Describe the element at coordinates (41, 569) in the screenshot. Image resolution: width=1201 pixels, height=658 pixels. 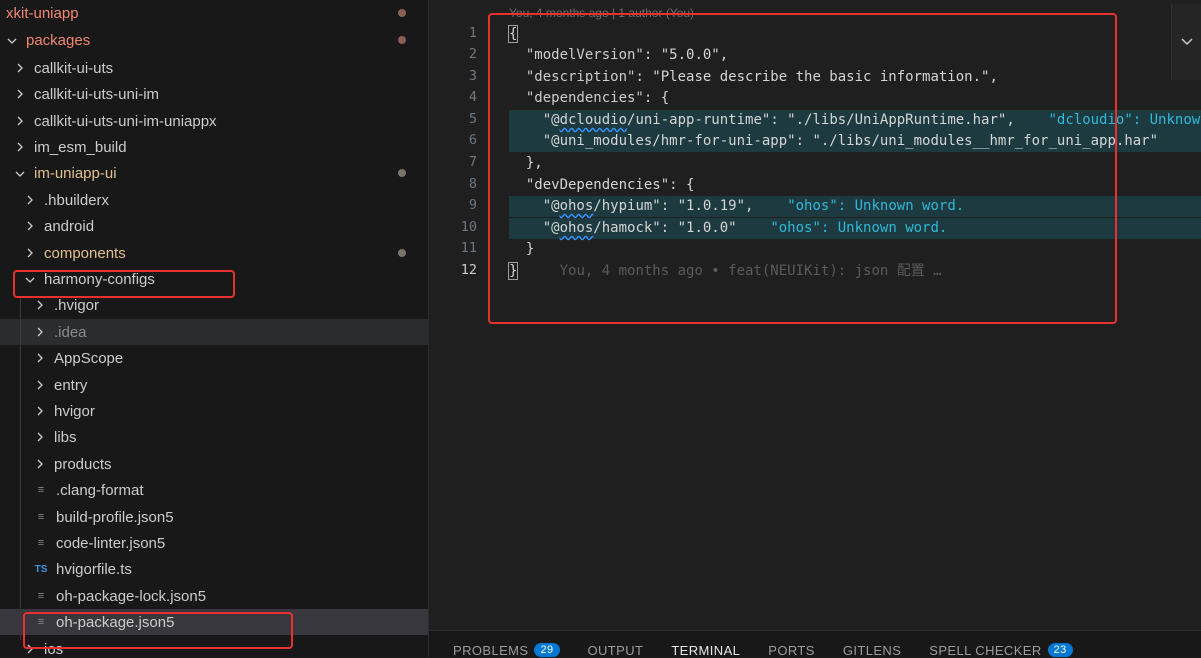
I see `typescript-file-icon: TS` at that location.